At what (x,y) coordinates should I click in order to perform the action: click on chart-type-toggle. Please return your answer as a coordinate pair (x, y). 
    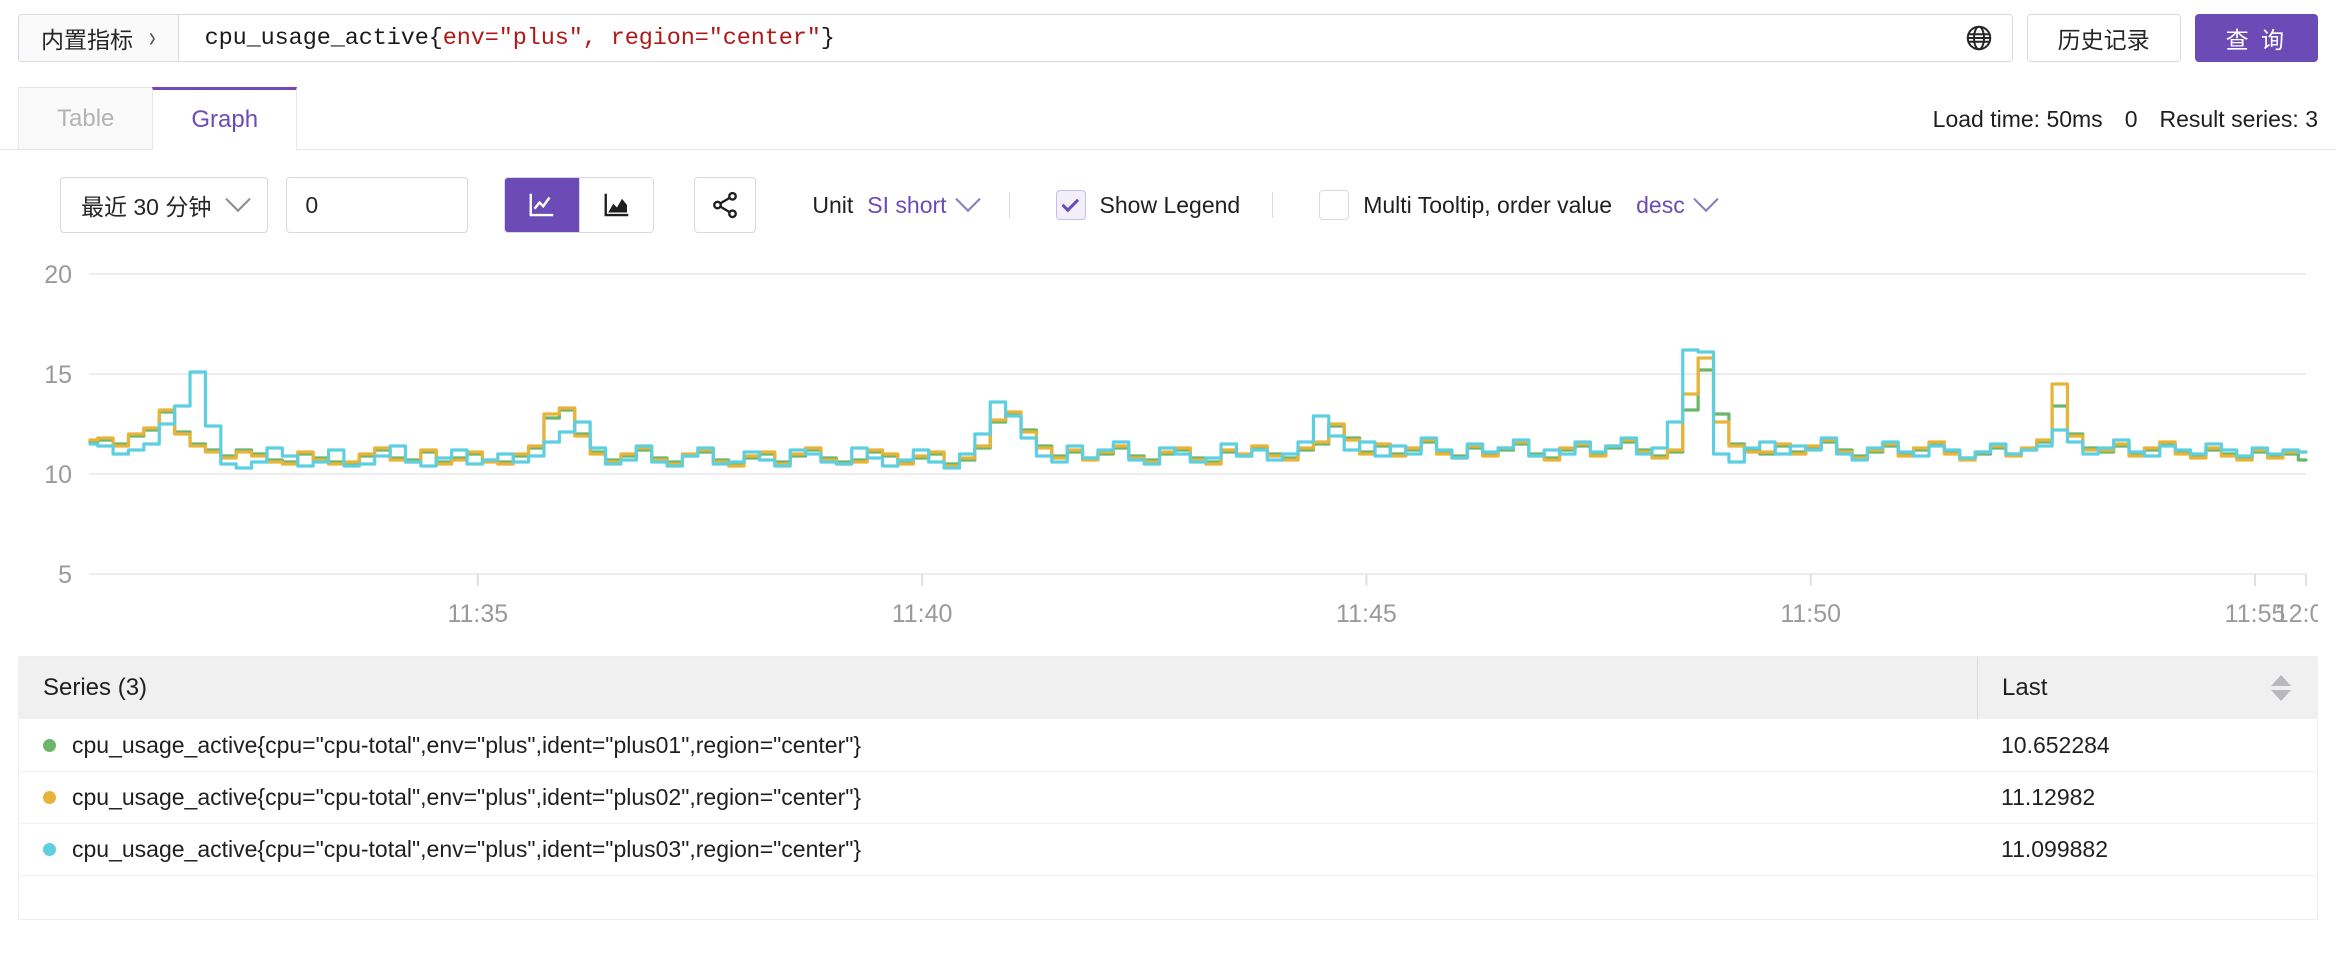
    Looking at the image, I should click on (579, 205).